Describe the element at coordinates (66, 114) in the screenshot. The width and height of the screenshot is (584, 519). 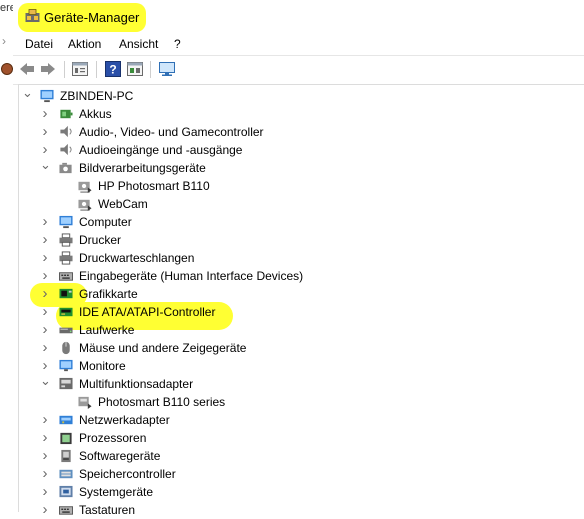
I see `battery-icon` at that location.